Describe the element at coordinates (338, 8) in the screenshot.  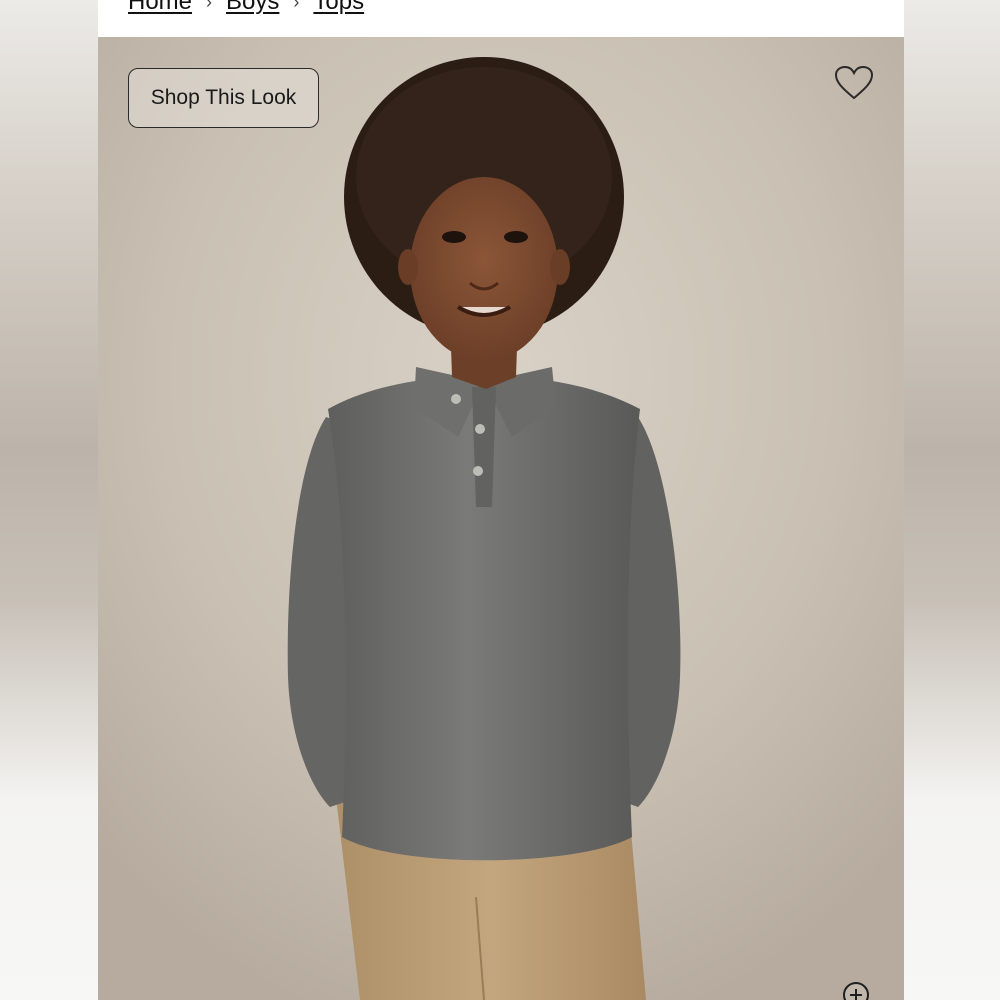
I see `breadcrumb-tops: Tops` at that location.